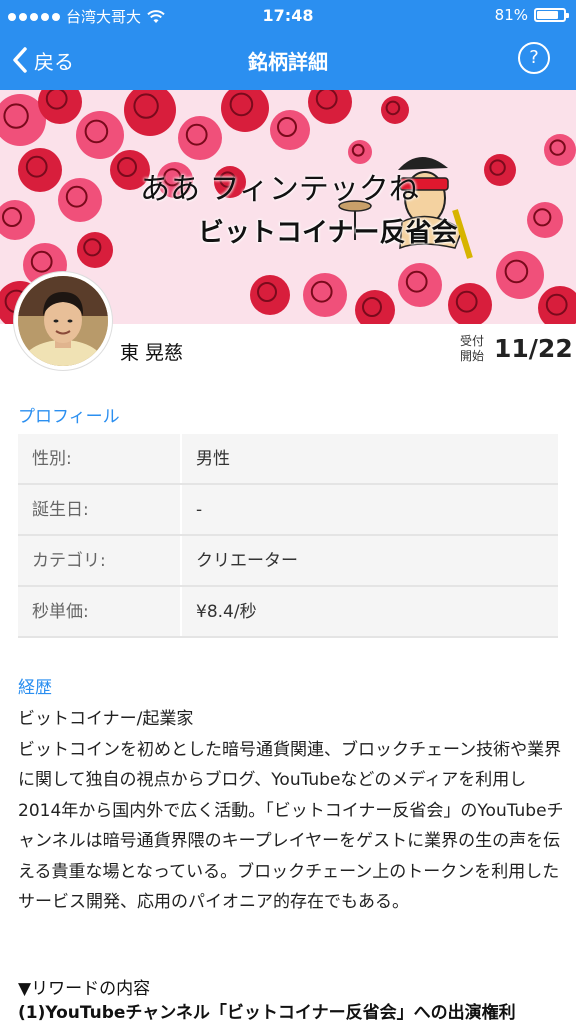  I want to click on status-bar: 台湾大哥大 17:48 81%, so click(288, 15).